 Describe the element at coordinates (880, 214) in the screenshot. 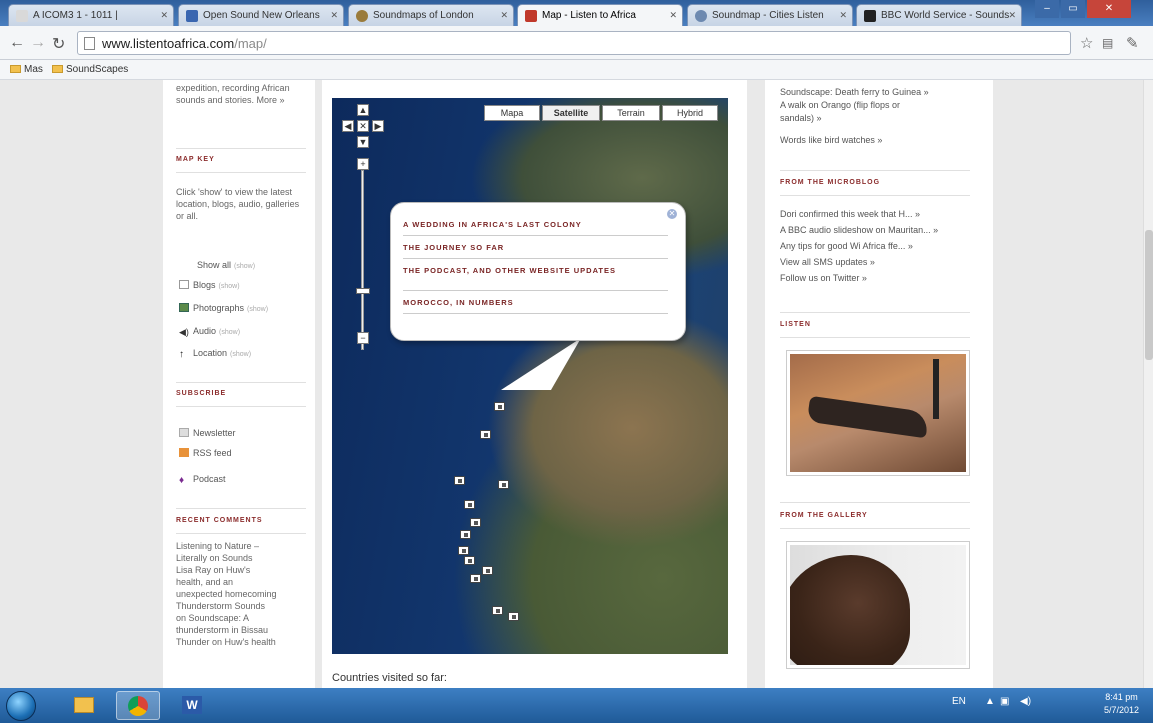

I see `microblog-link: Dori confirmed this week that H... »` at that location.